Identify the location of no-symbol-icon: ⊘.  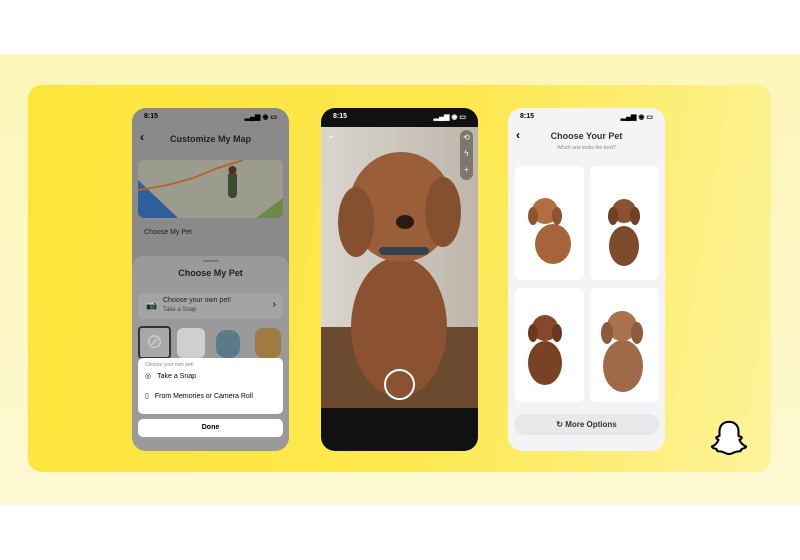
(154, 342).